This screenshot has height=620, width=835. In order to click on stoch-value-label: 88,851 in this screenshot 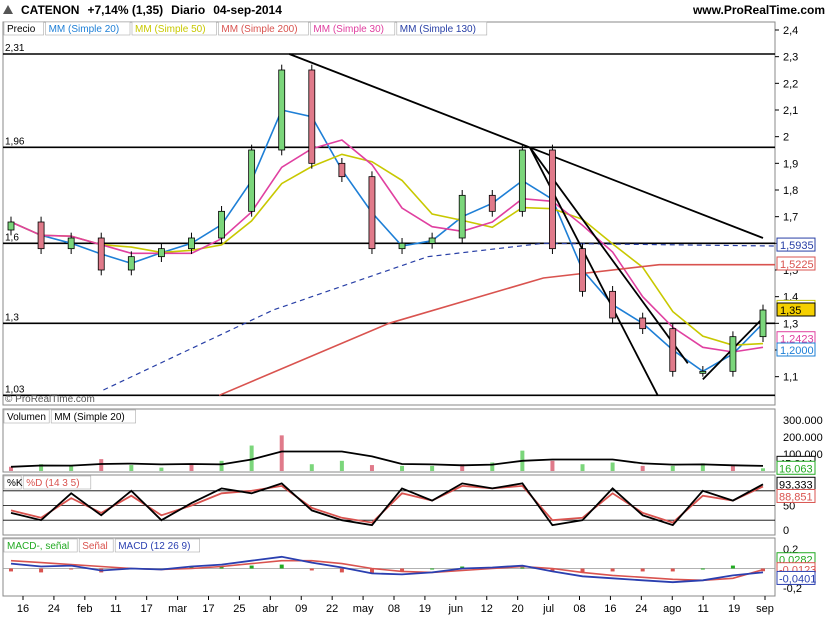, I will do `click(796, 497)`.